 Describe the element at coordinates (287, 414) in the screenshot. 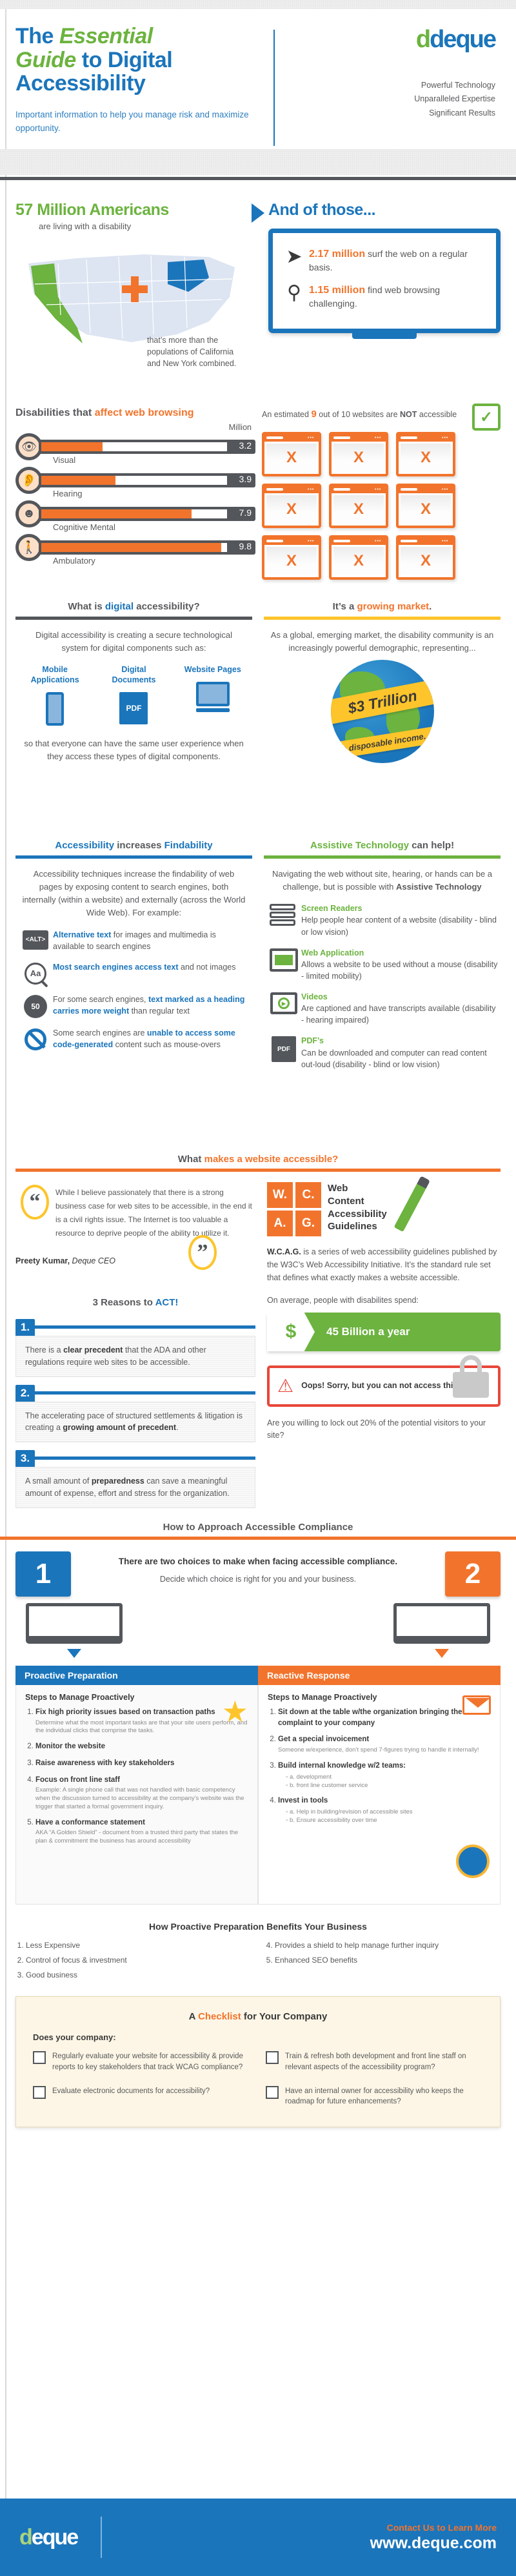

I see `nine-pre: An estimated` at that location.